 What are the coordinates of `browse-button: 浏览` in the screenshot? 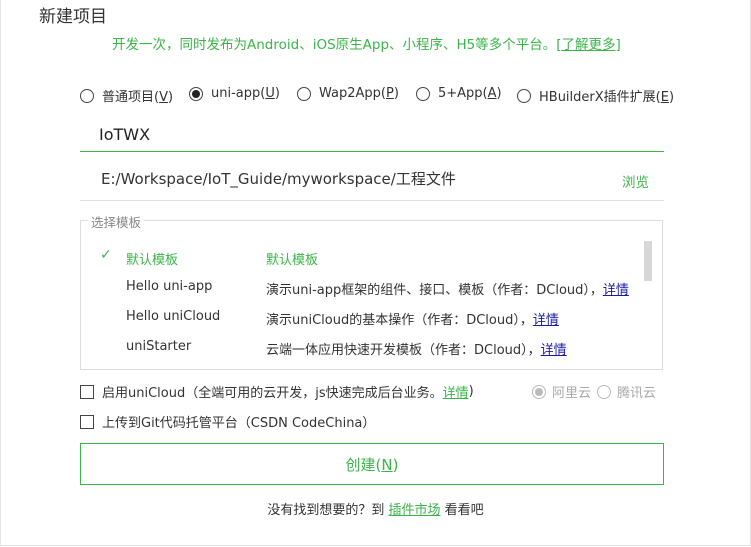 It's located at (635, 181).